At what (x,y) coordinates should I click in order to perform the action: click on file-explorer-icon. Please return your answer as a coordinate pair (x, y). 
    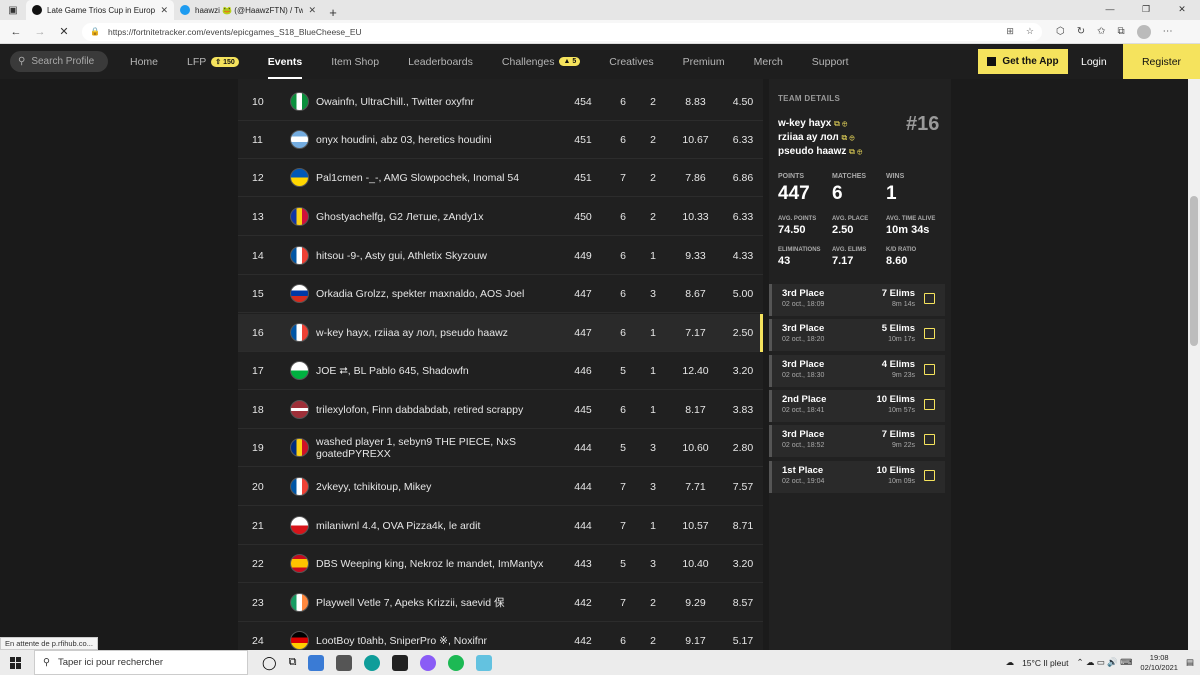
    Looking at the image, I should click on (344, 662).